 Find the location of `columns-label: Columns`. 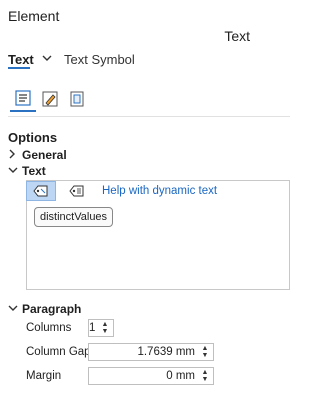

columns-label: Columns is located at coordinates (49, 328).